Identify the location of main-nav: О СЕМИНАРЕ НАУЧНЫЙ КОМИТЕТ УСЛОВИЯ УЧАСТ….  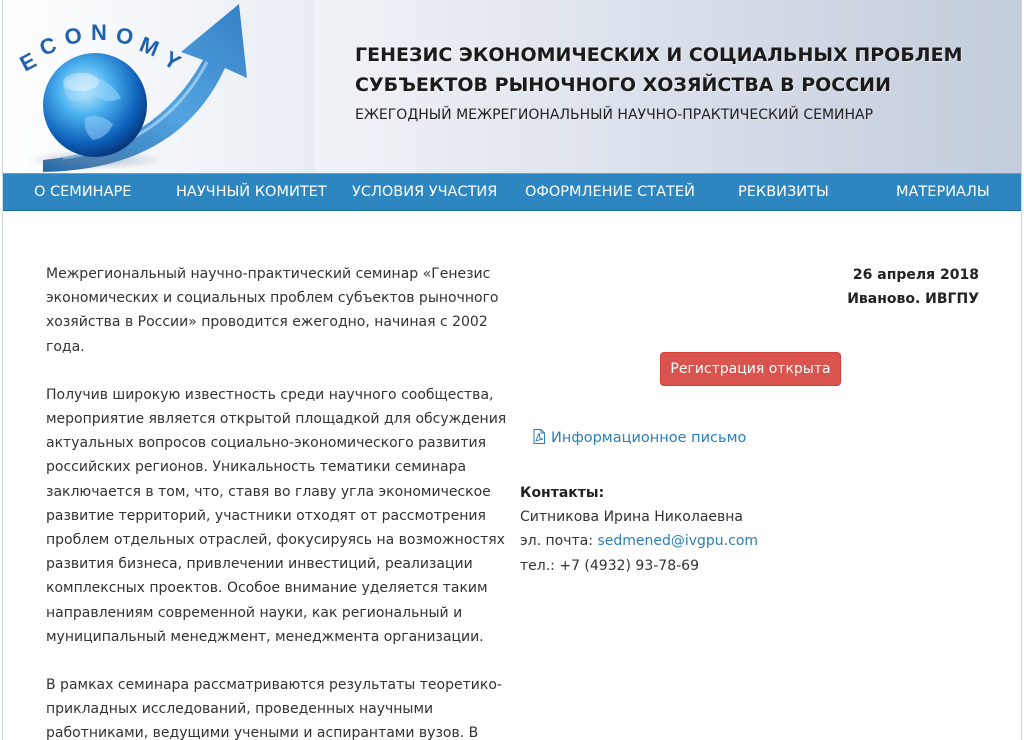
(512, 192).